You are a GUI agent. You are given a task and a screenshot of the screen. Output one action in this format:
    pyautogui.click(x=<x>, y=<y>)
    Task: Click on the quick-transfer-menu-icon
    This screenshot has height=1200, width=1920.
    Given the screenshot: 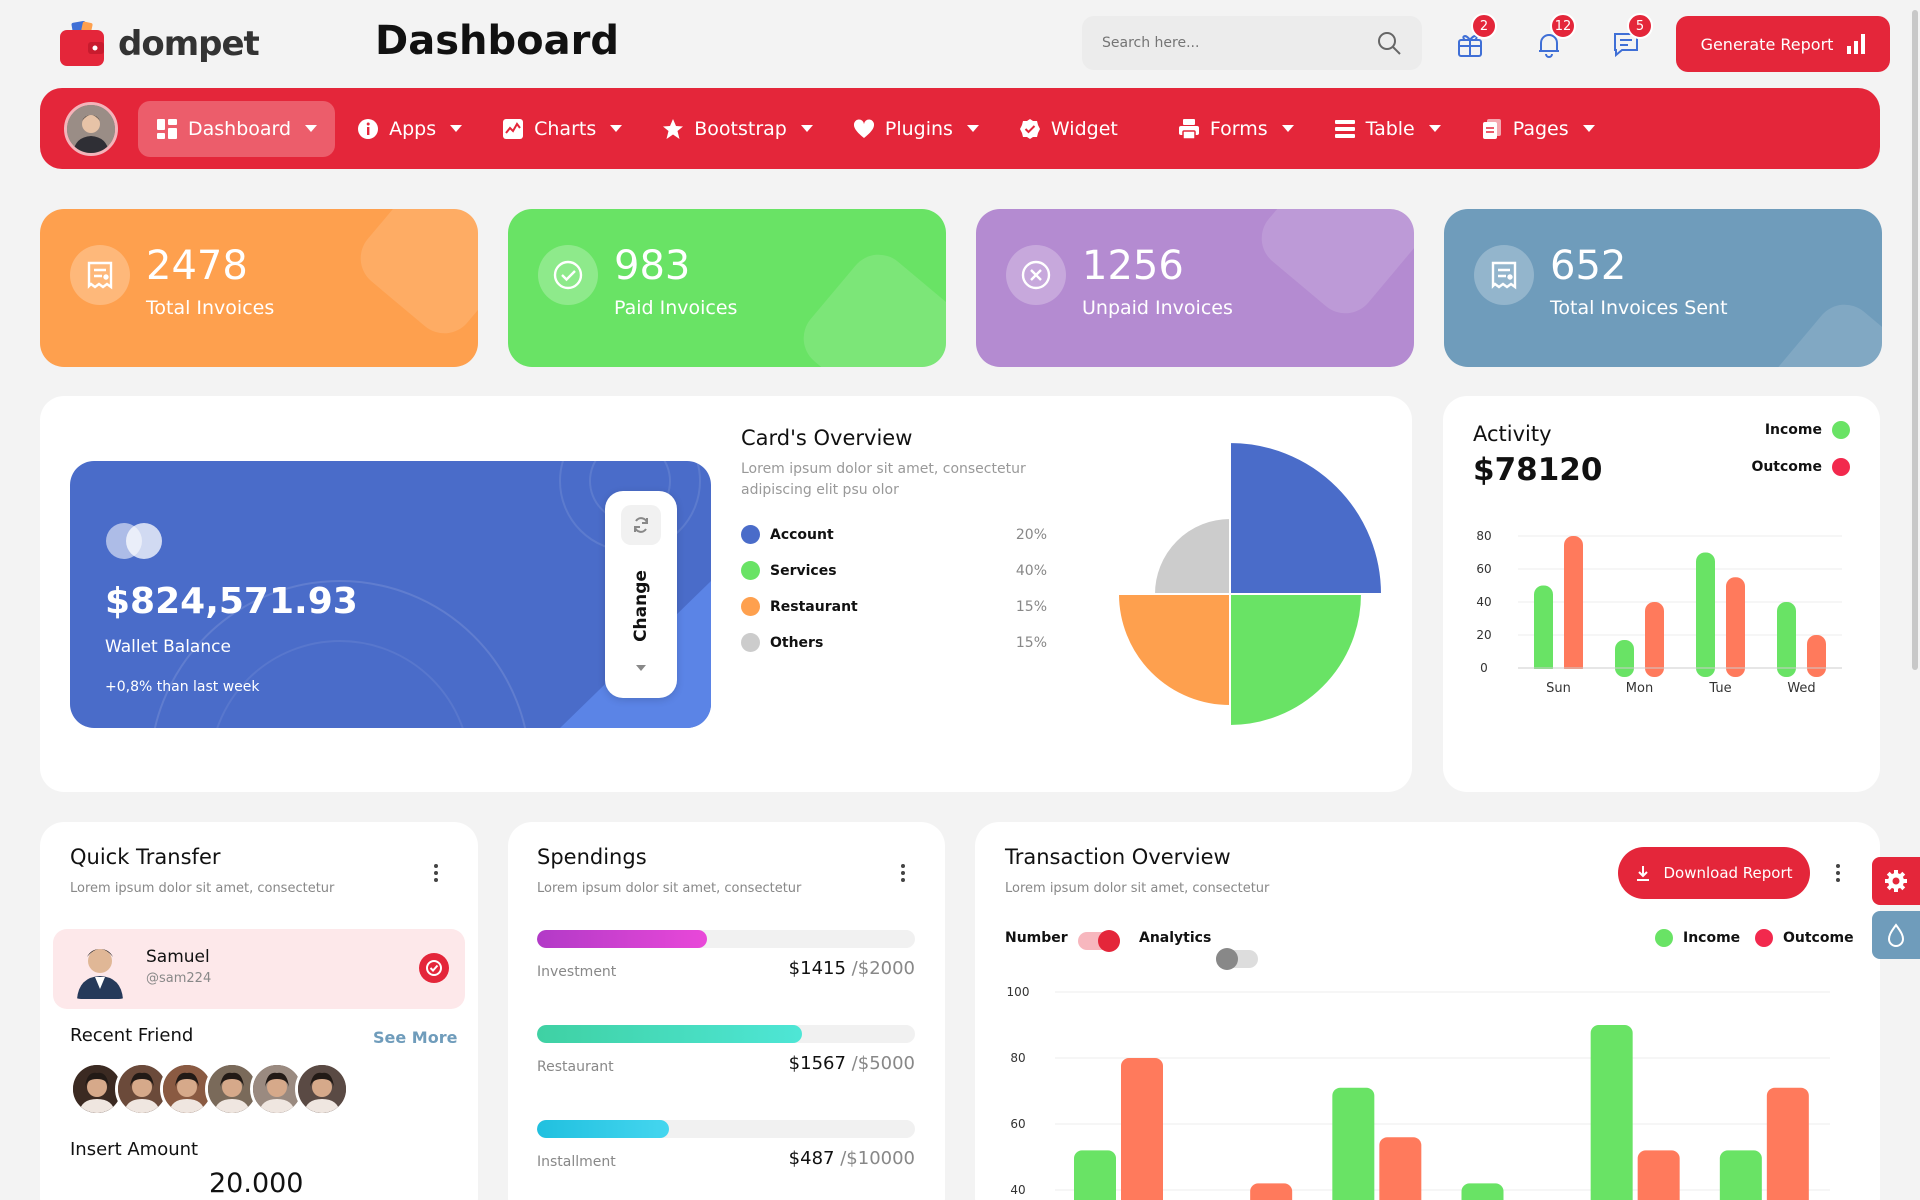 What is the action you would take?
    pyautogui.click(x=436, y=873)
    